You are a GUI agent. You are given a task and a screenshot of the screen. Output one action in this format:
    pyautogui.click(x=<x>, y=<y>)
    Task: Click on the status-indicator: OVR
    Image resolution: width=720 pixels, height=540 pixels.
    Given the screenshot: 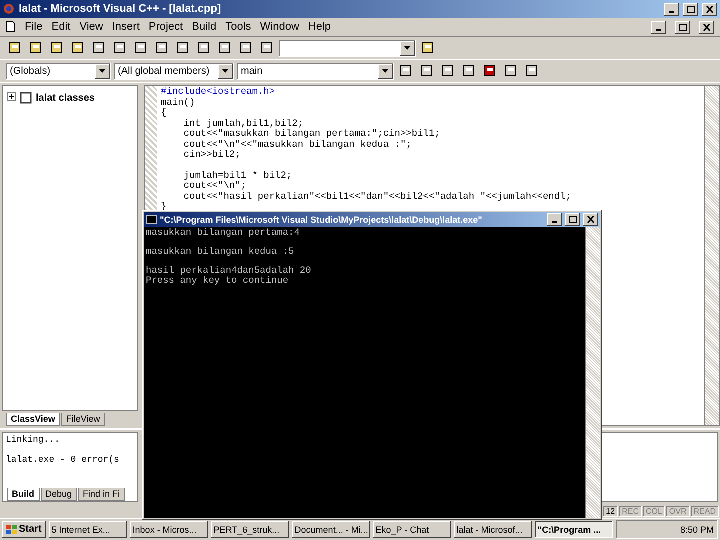 What is the action you would take?
    pyautogui.click(x=678, y=511)
    